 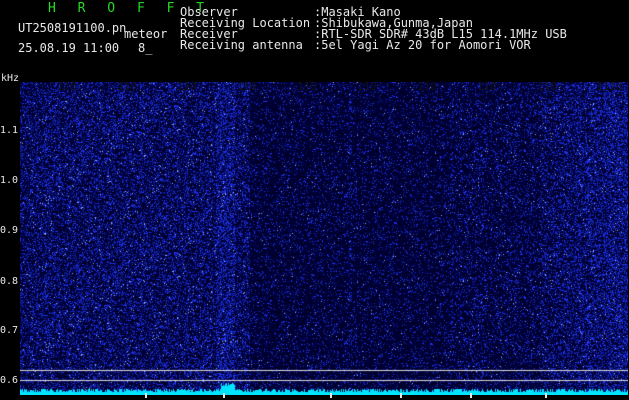 I want to click on y-axis-unit: kHz, so click(x=10, y=78).